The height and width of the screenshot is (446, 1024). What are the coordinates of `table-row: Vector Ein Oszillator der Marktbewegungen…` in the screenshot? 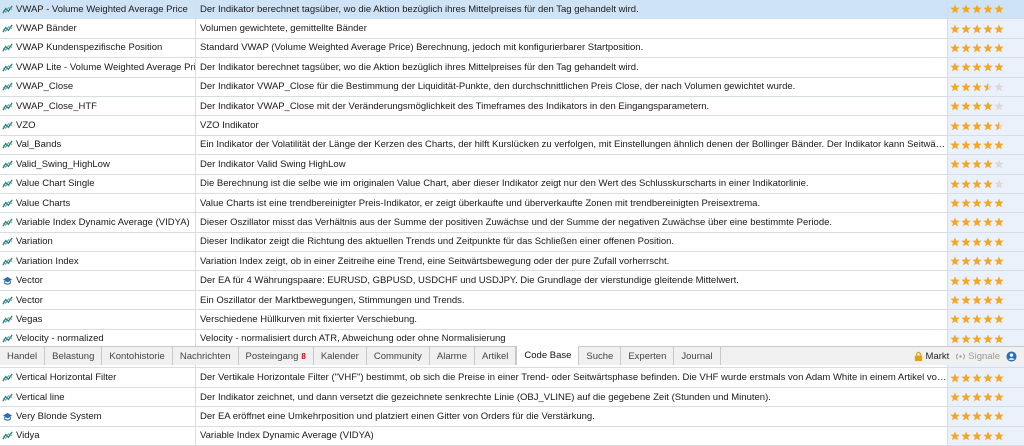 It's located at (512, 300).